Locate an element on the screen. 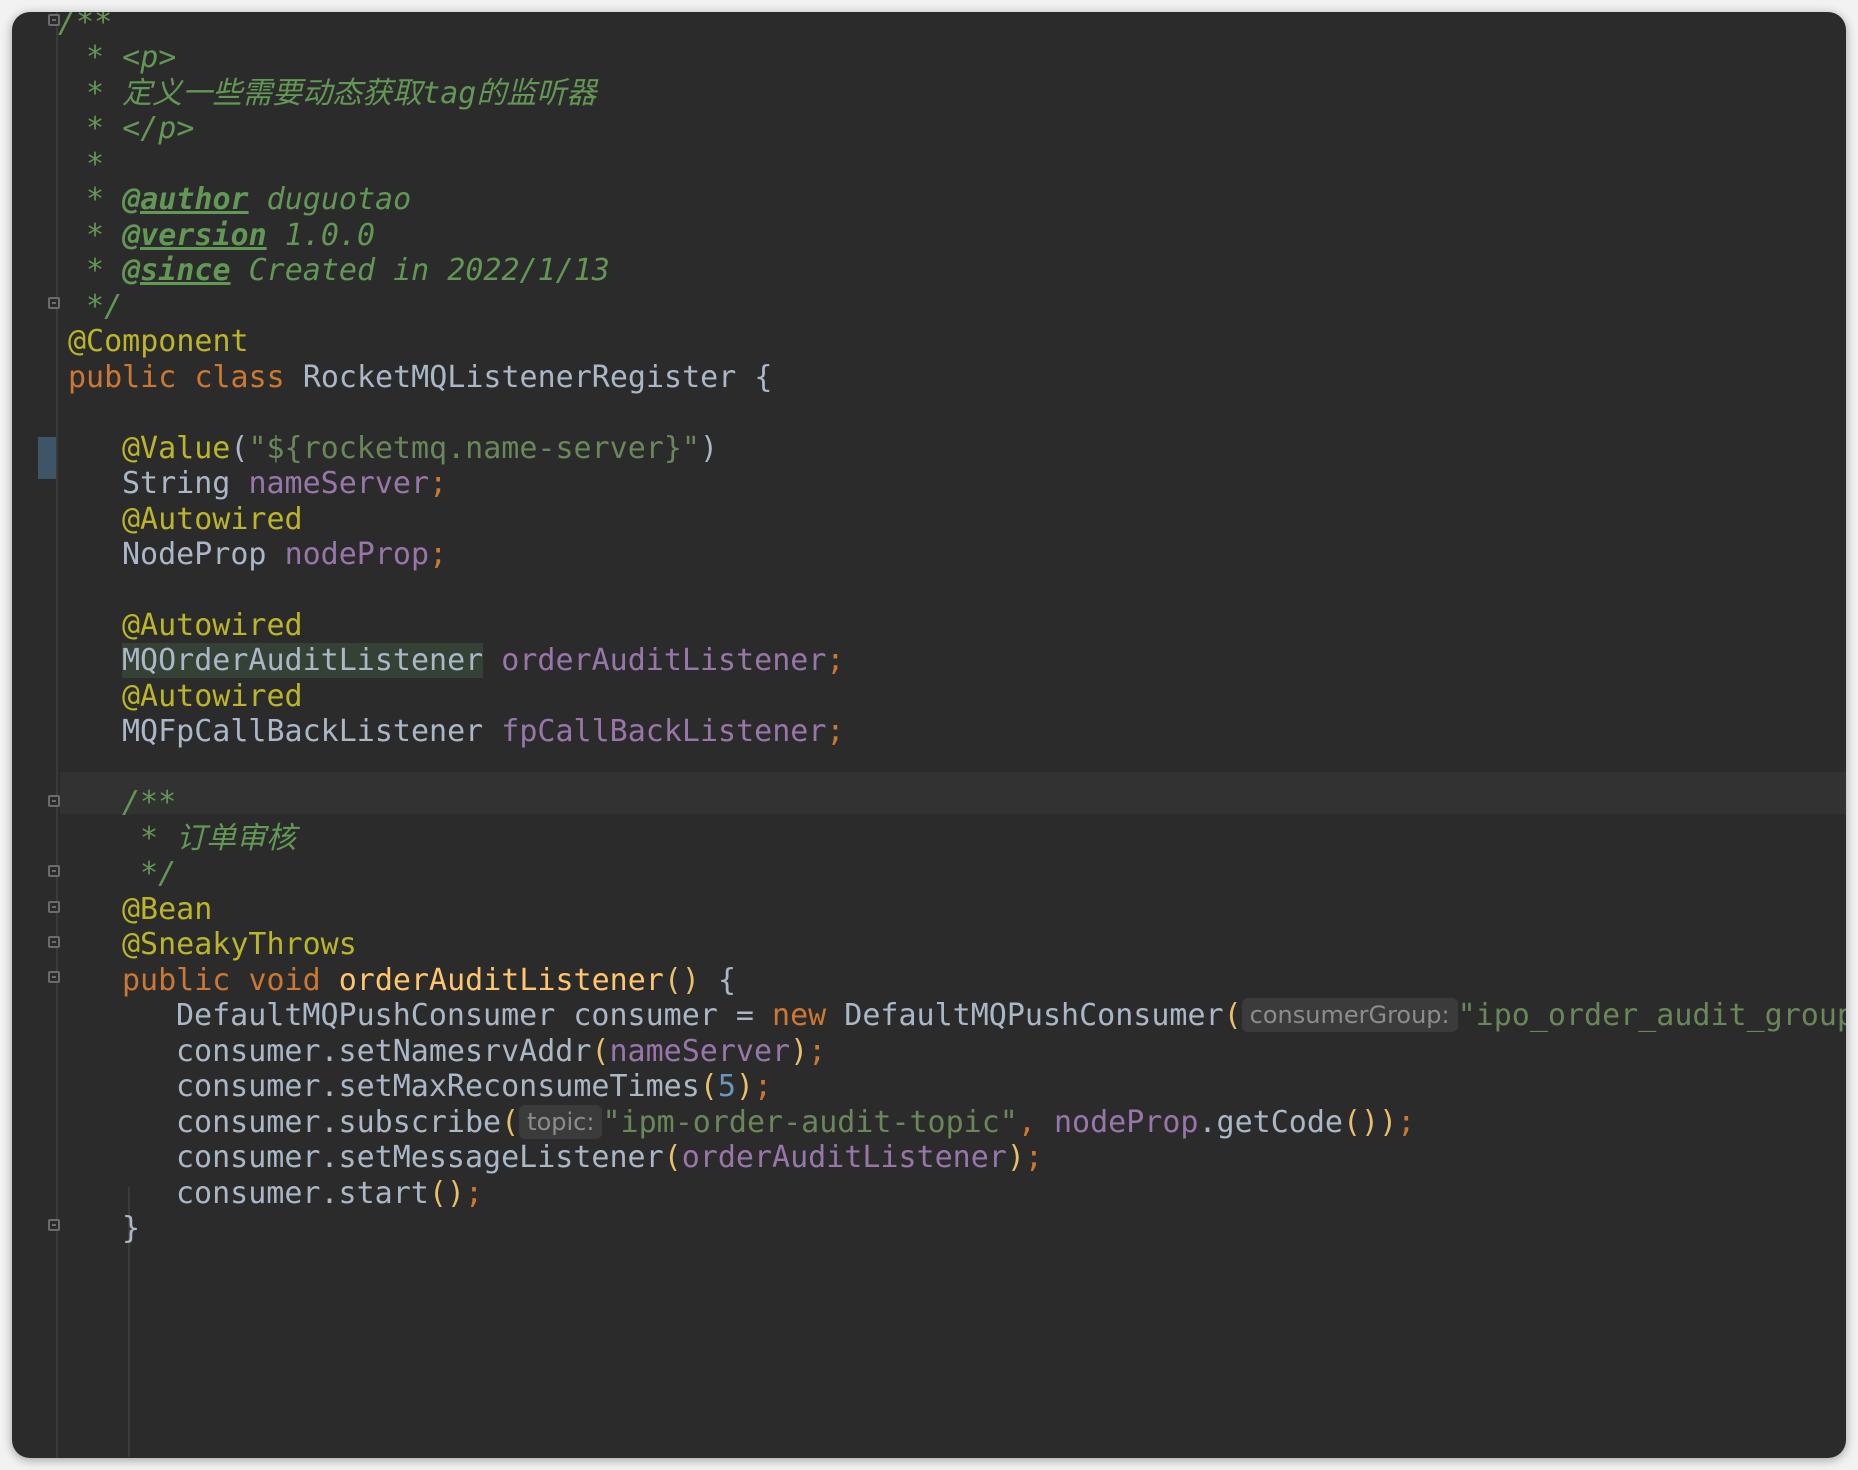  field-reference: nodeProp is located at coordinates (1126, 1122).